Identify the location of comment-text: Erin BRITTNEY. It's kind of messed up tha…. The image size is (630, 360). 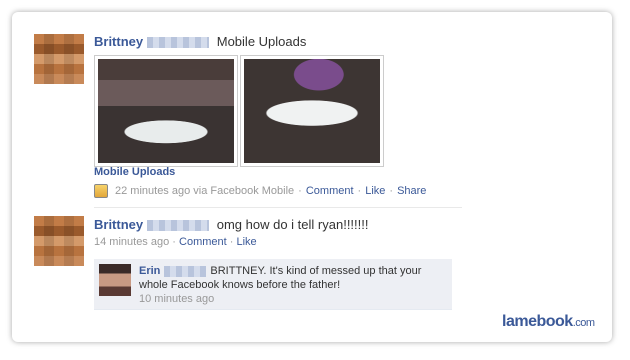
(291, 278).